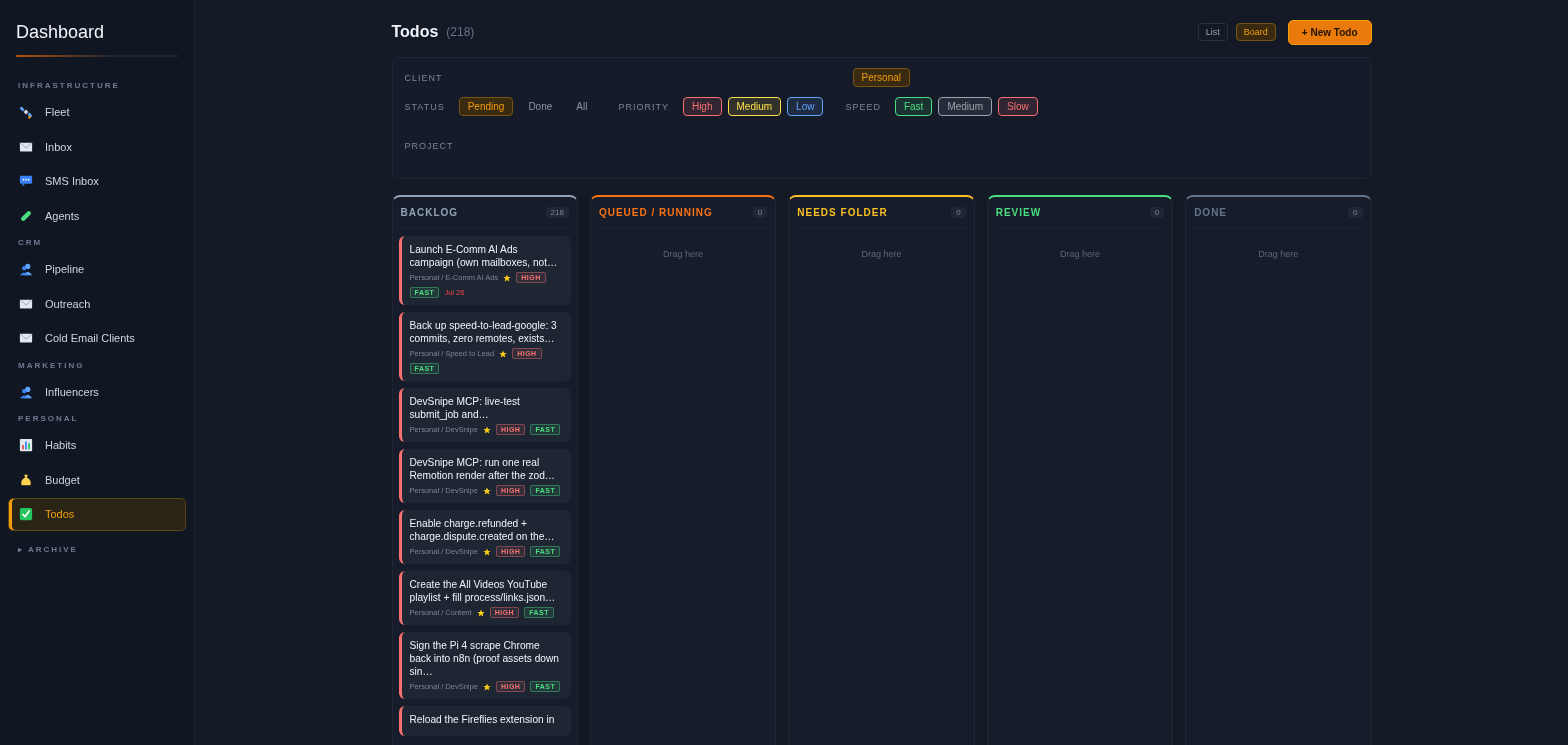 The image size is (1568, 745). What do you see at coordinates (1255, 32) in the screenshot?
I see `view-toggle: Board` at bounding box center [1255, 32].